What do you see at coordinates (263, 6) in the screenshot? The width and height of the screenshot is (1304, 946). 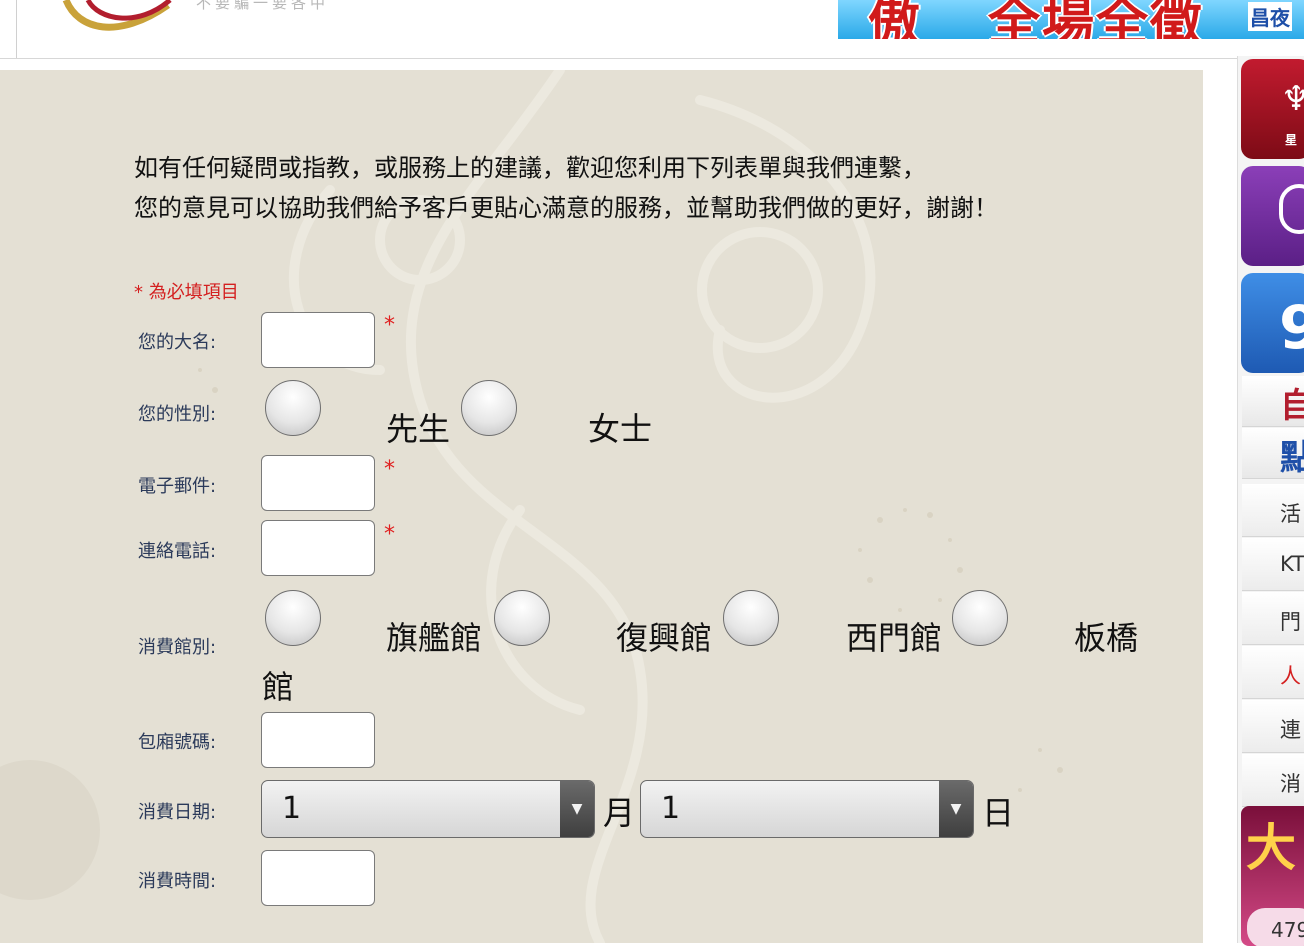 I see `logo-slogan: 不要騙一要各中` at bounding box center [263, 6].